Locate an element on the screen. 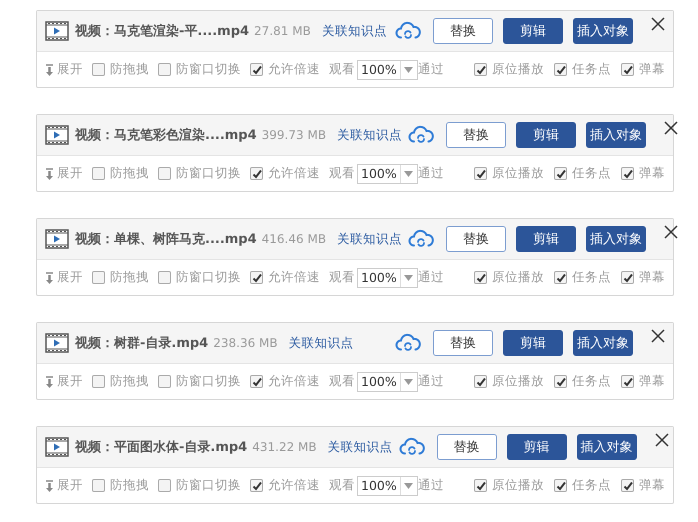  video-title: 视频：单棵、树阵马克....mp4 is located at coordinates (166, 239).